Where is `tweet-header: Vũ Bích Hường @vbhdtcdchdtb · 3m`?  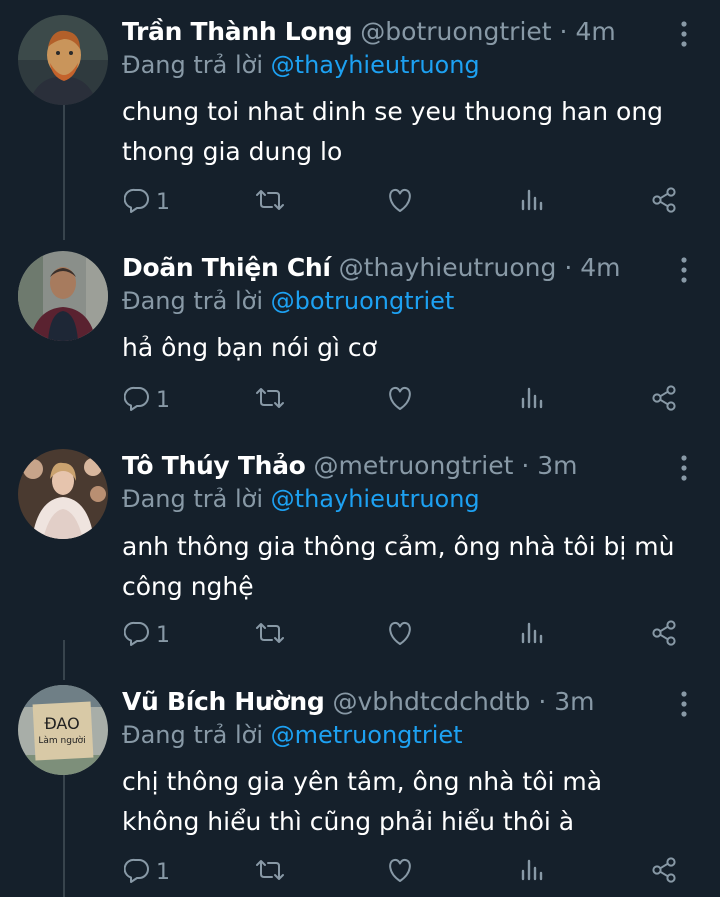 tweet-header: Vũ Bích Hường @vbhdtcdchdtb · 3m is located at coordinates (396, 702).